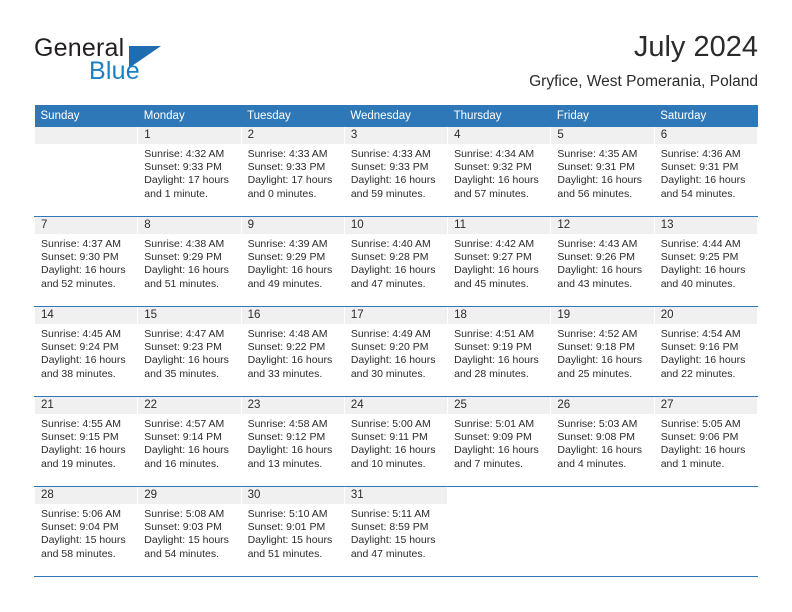  What do you see at coordinates (389, 527) in the screenshot?
I see `sunset-text: Sunset: 8:59 PM` at bounding box center [389, 527].